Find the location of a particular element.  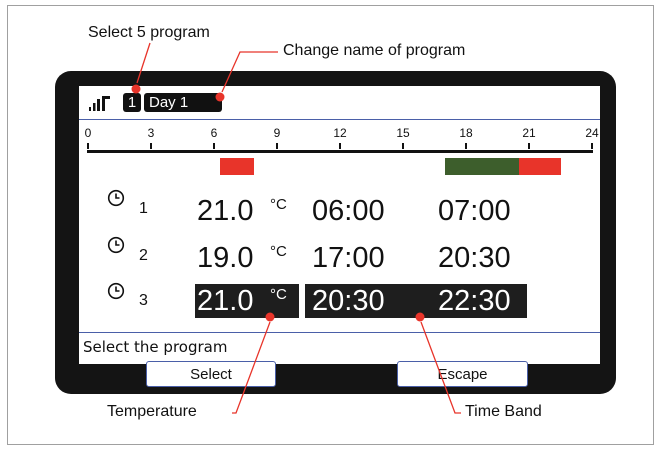

callout-select-program: Select 5 program is located at coordinates (149, 32).